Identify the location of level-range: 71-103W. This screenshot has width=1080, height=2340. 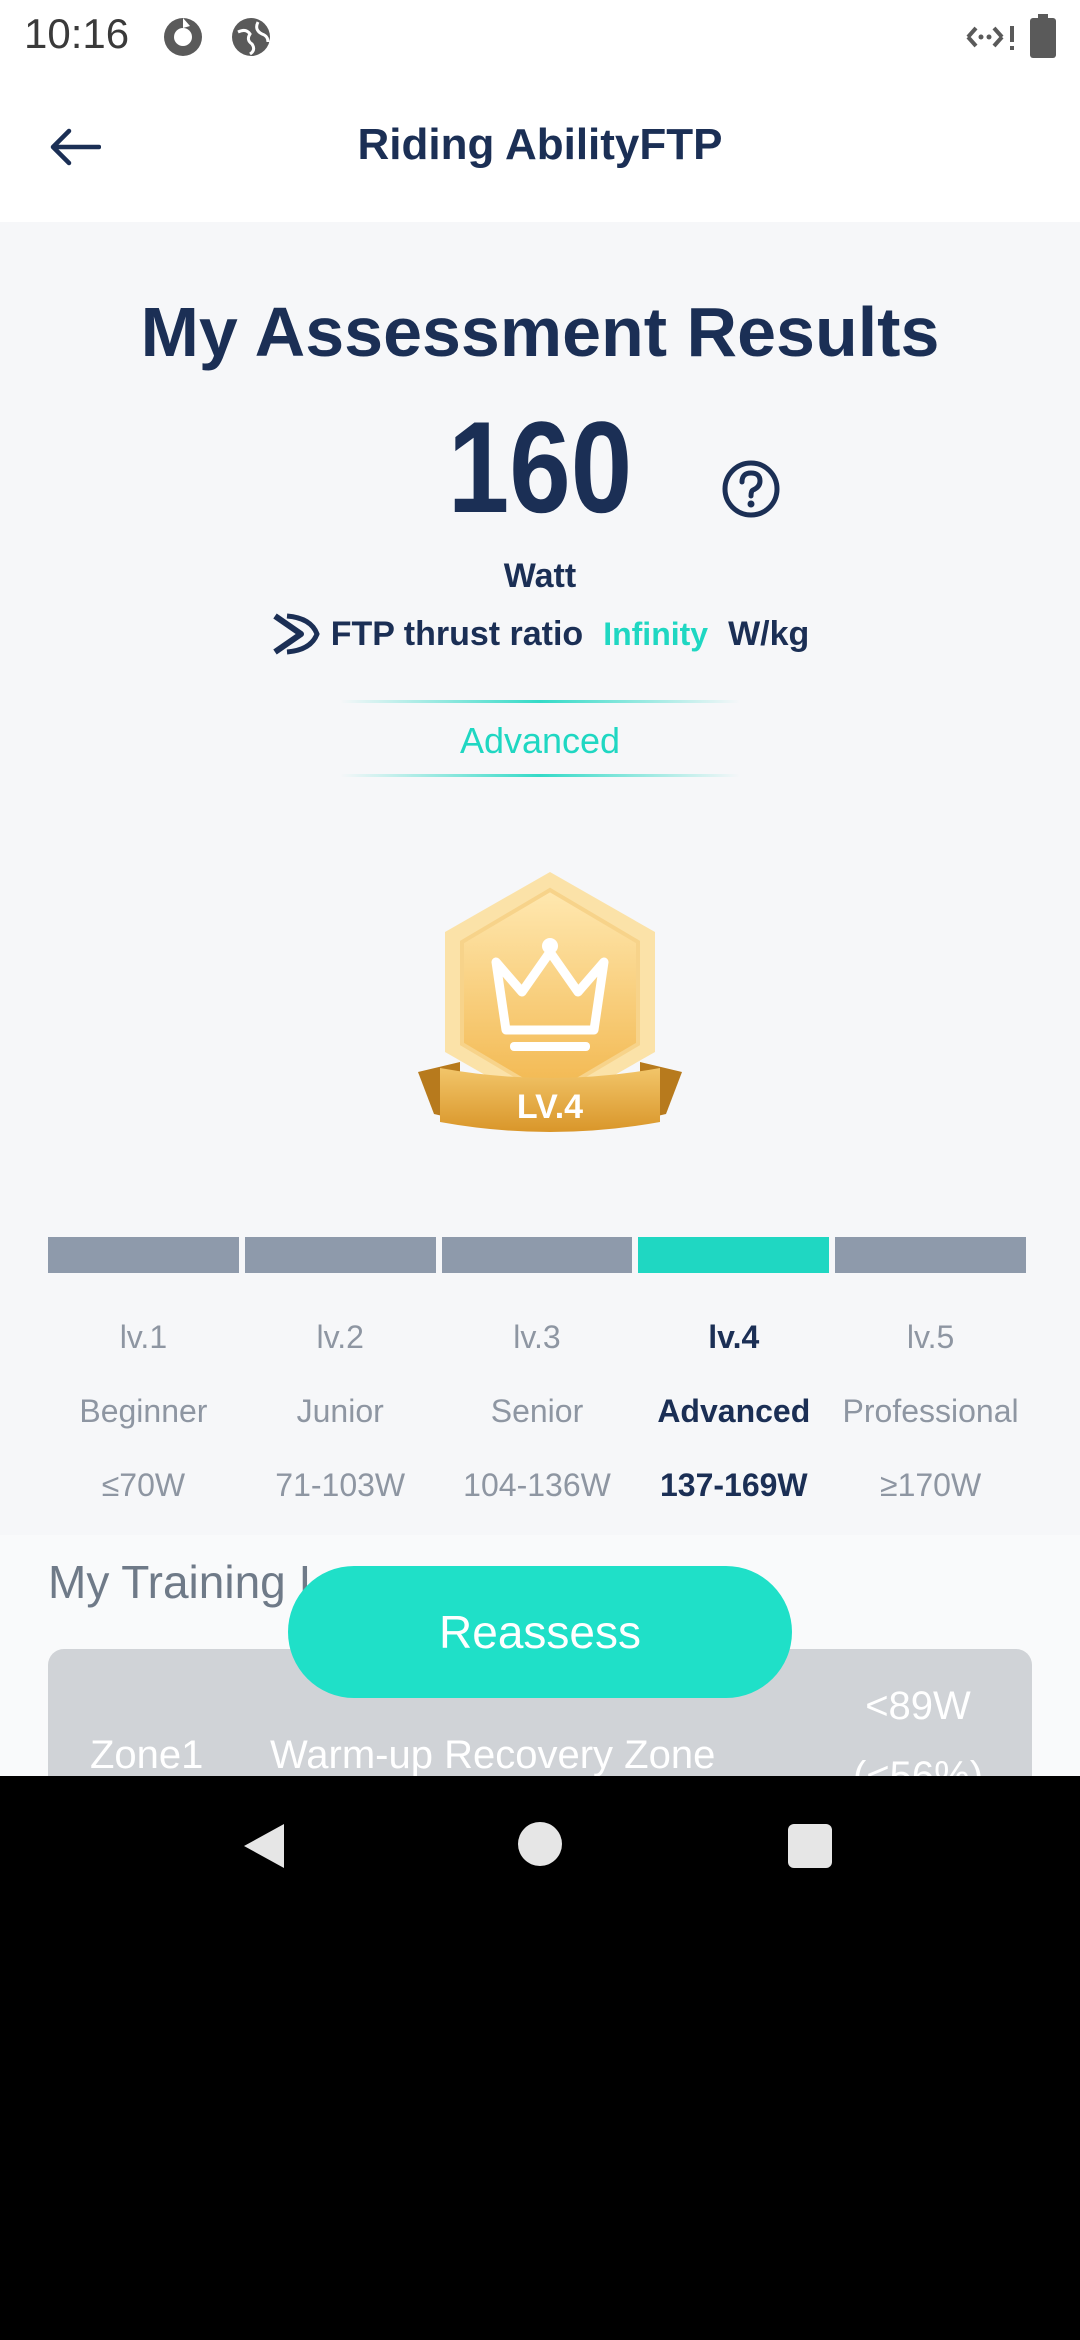
(340, 1485).